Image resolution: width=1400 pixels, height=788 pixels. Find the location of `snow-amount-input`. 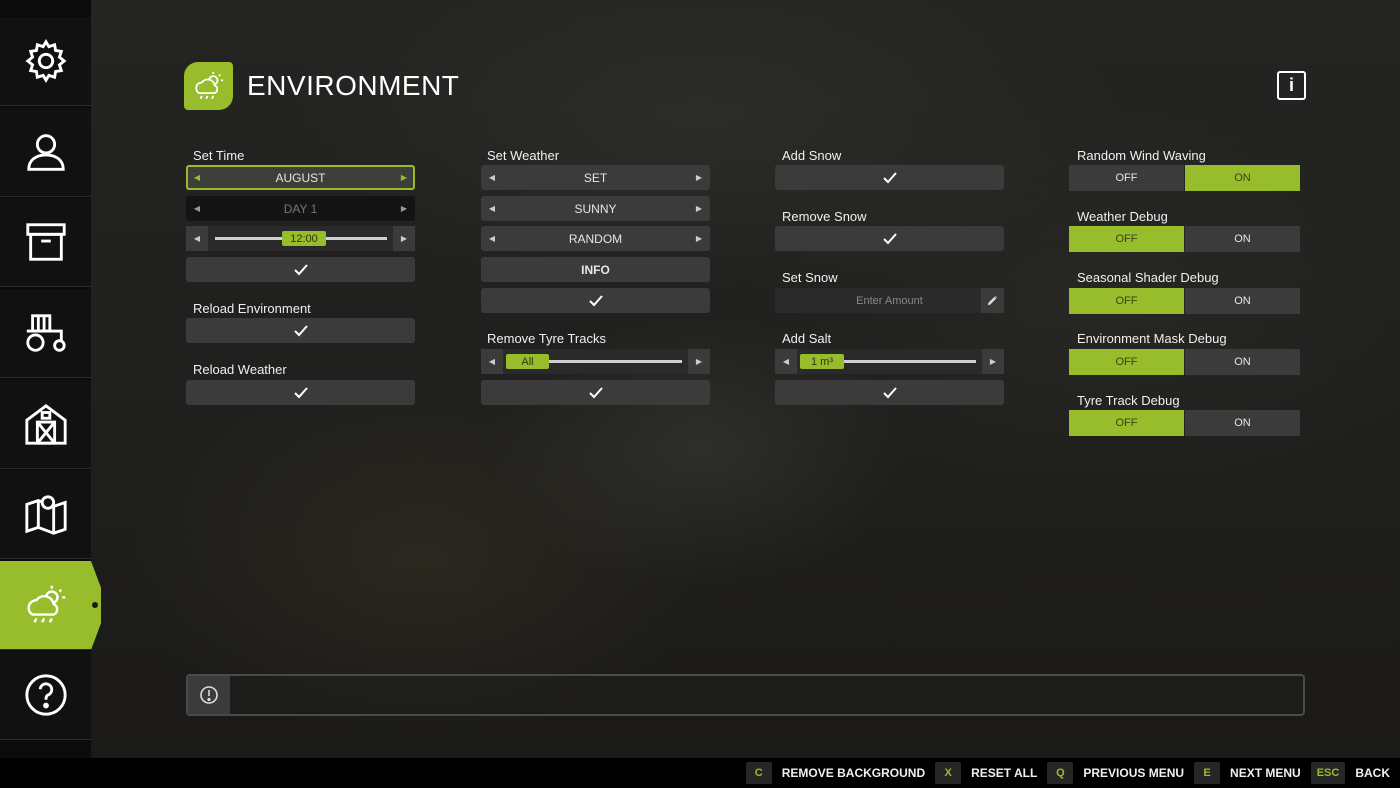

snow-amount-input is located at coordinates (889, 300).